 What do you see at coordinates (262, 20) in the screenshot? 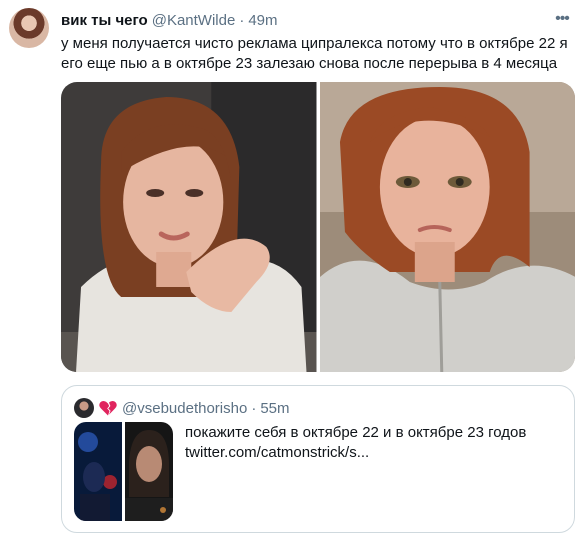
I see `tweet-timestamp: 49m` at bounding box center [262, 20].